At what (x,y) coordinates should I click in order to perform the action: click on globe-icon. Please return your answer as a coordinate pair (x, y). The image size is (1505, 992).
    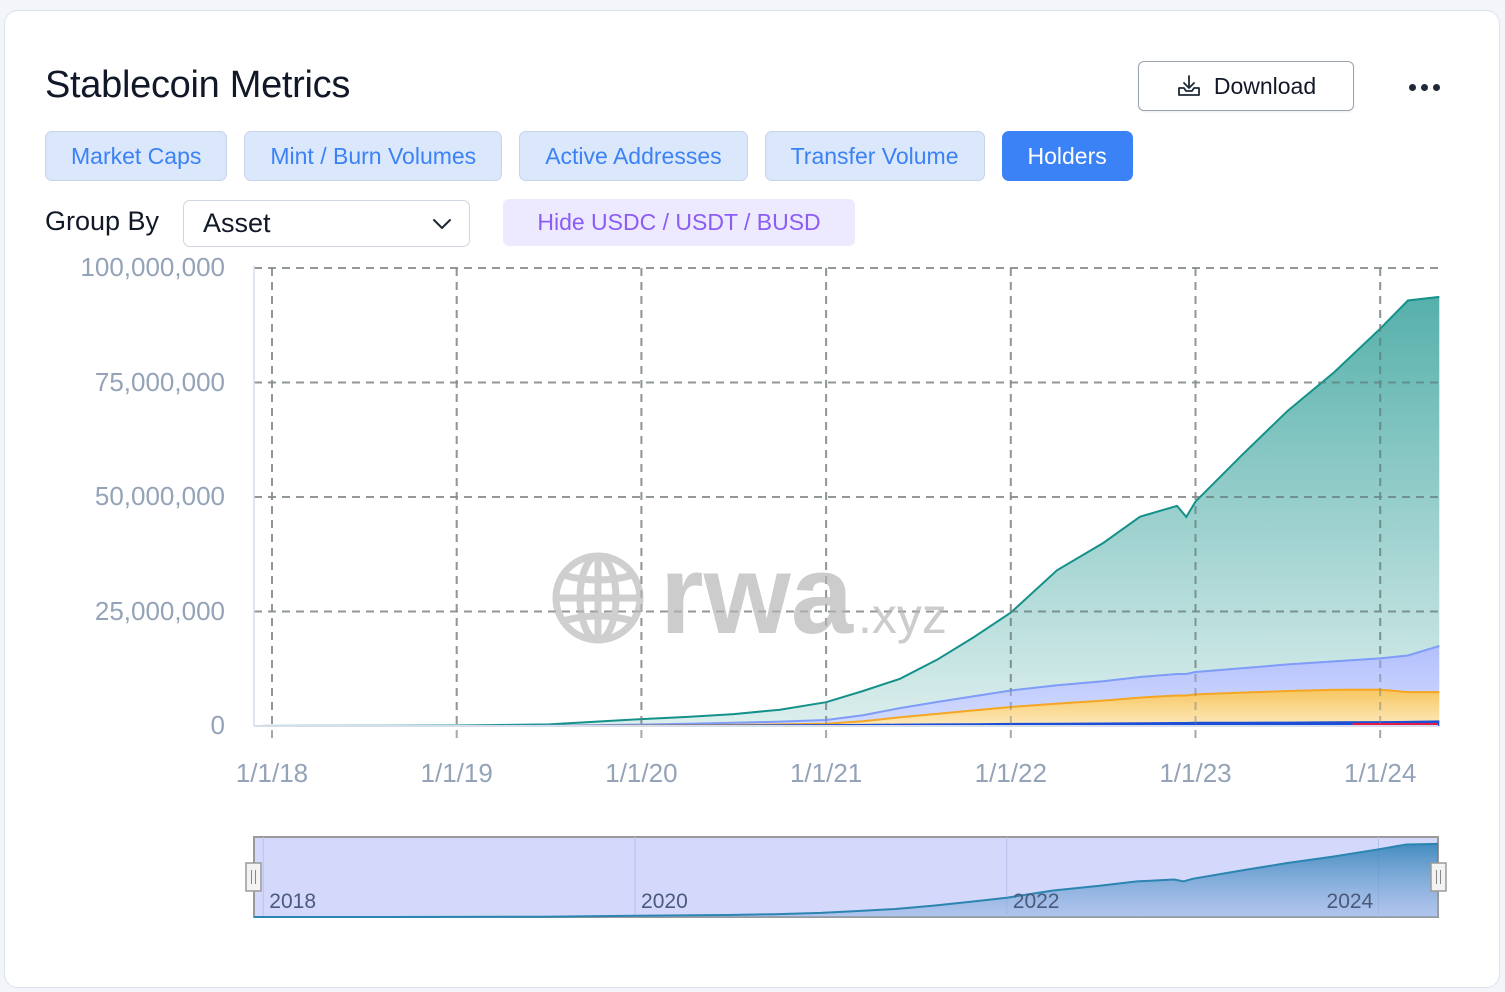
    Looking at the image, I should click on (598, 598).